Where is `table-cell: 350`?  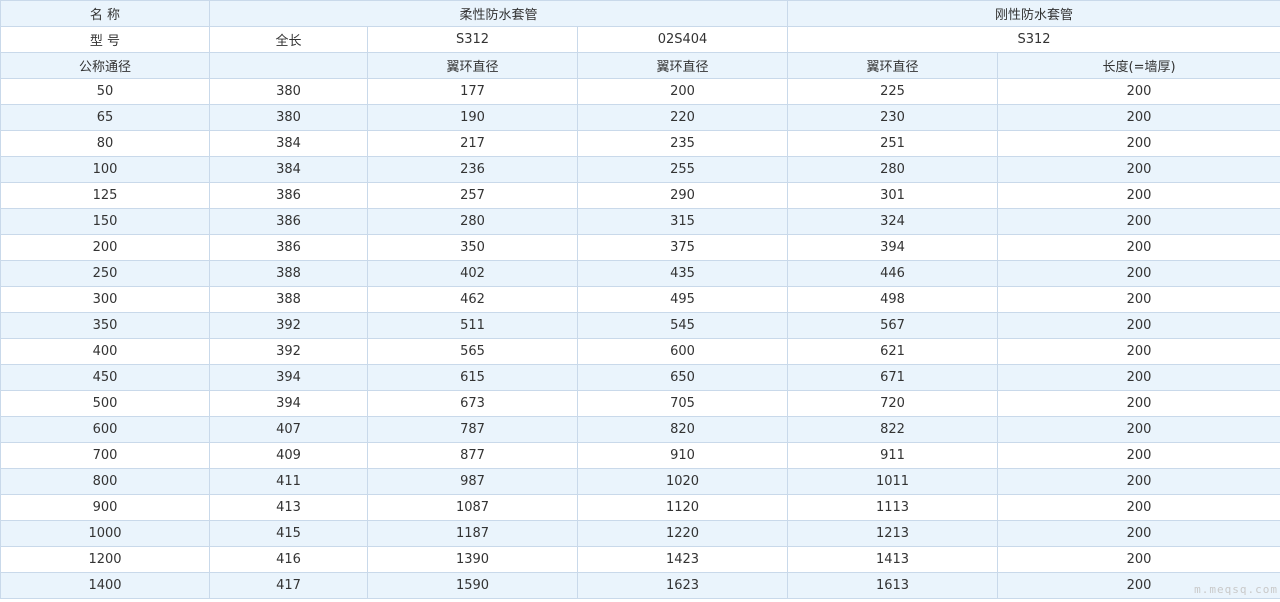
table-cell: 350 is located at coordinates (105, 325).